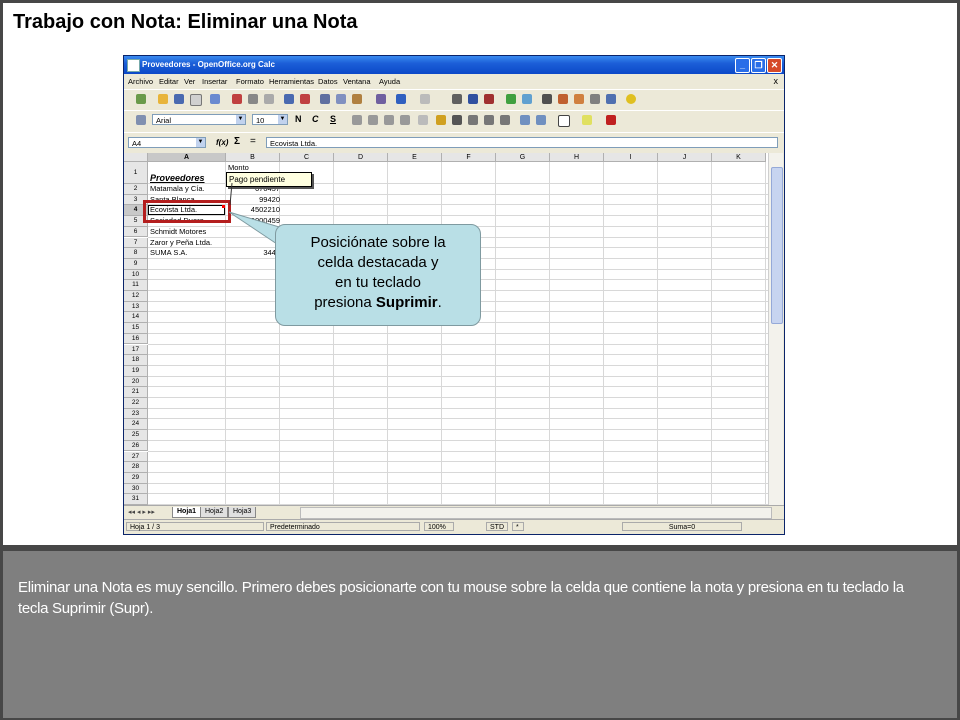  What do you see at coordinates (742, 65) in the screenshot?
I see `minimize-button: _` at bounding box center [742, 65].